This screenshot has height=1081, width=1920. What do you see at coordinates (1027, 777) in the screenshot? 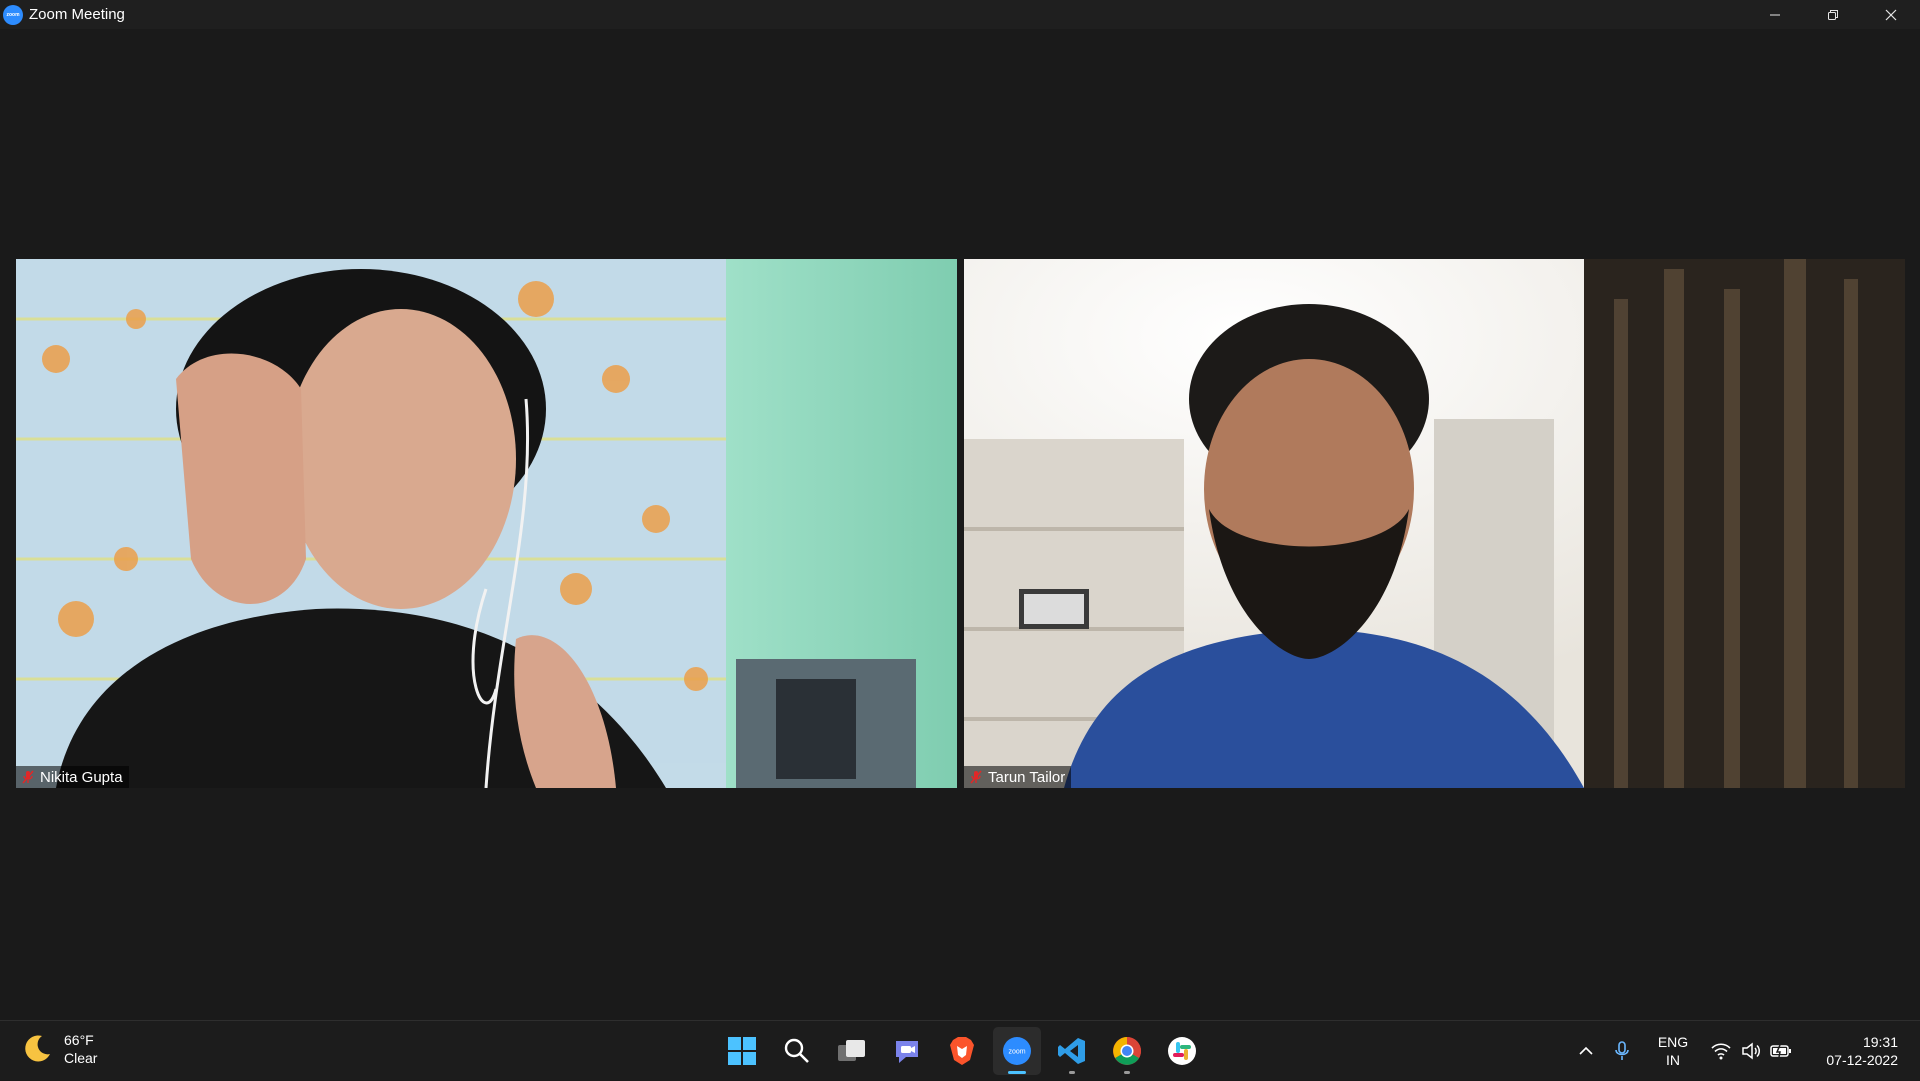
I see `participant-name: Tarun Tailor` at bounding box center [1027, 777].